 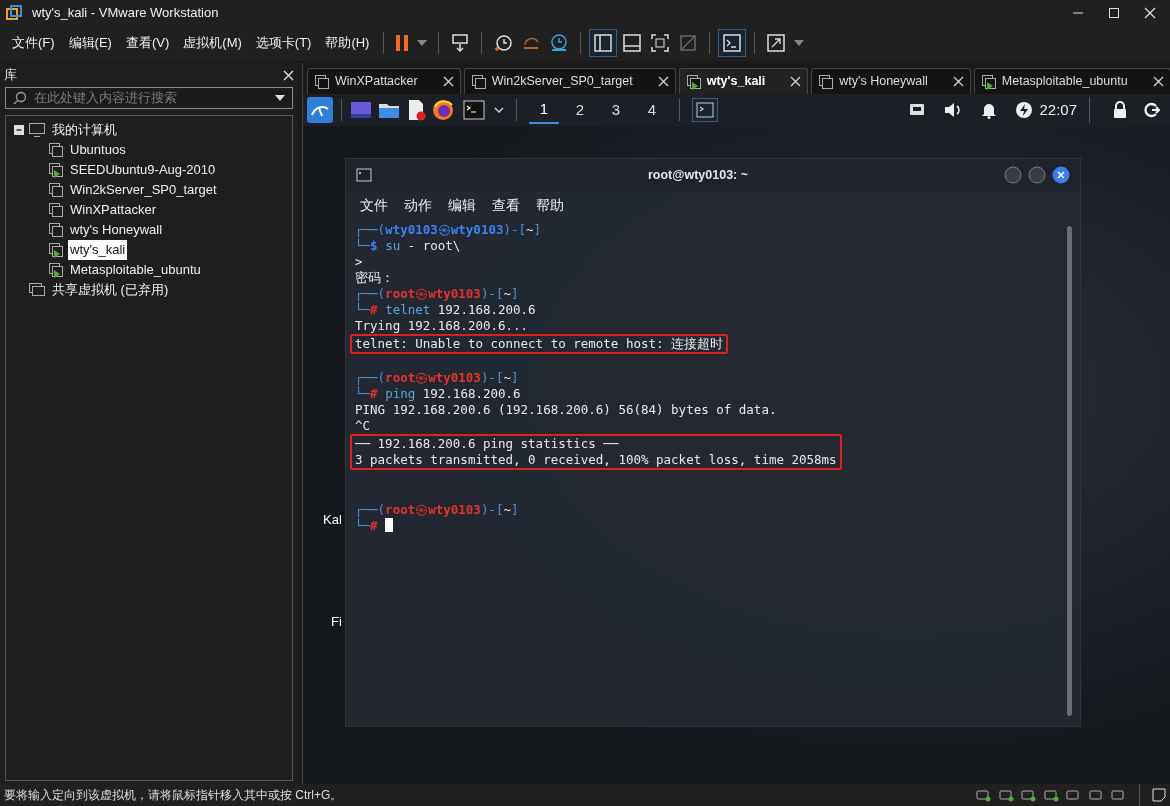 What do you see at coordinates (347, 43) in the screenshot?
I see `menu-item: 帮助(H)` at bounding box center [347, 43].